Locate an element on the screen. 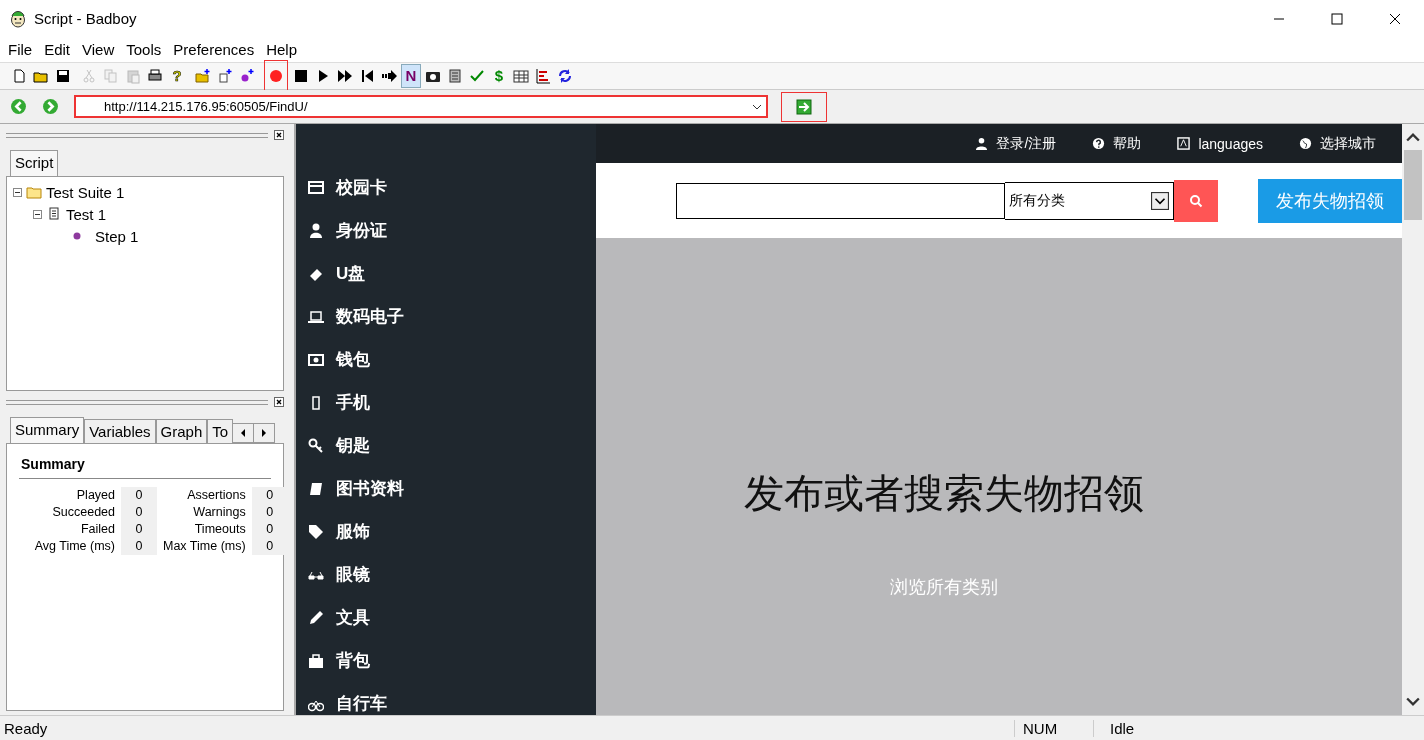  search-button is located at coordinates (1196, 200).